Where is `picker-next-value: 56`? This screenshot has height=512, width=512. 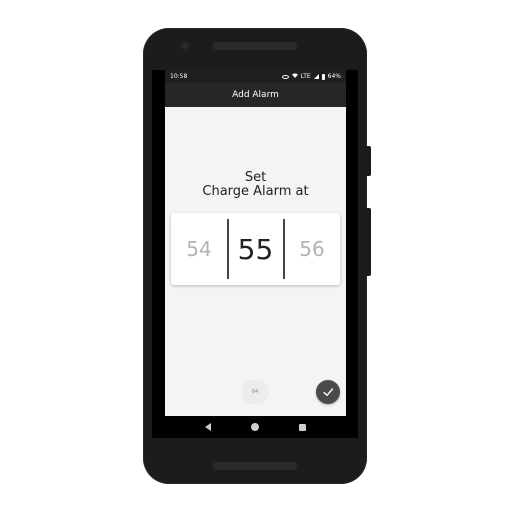 picker-next-value: 56 is located at coordinates (312, 249).